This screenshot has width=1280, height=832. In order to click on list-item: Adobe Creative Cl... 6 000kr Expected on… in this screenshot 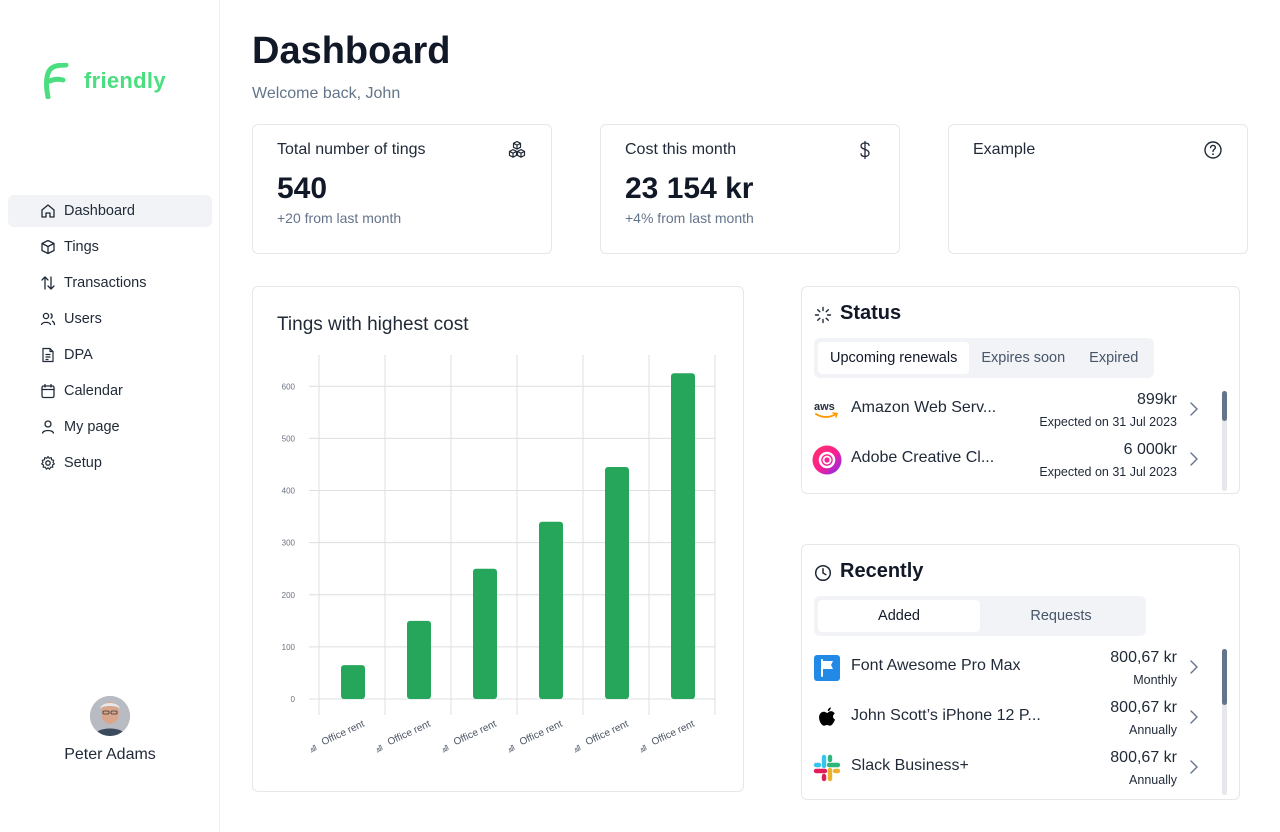, I will do `click(1017, 461)`.